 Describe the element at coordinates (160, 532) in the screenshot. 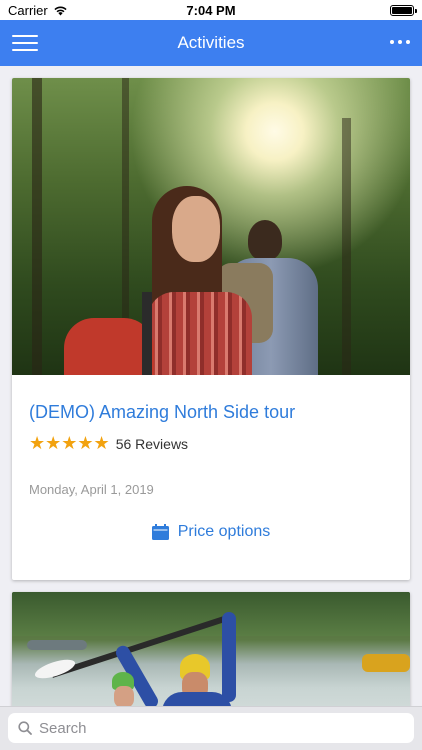

I see `calendar-icon` at that location.